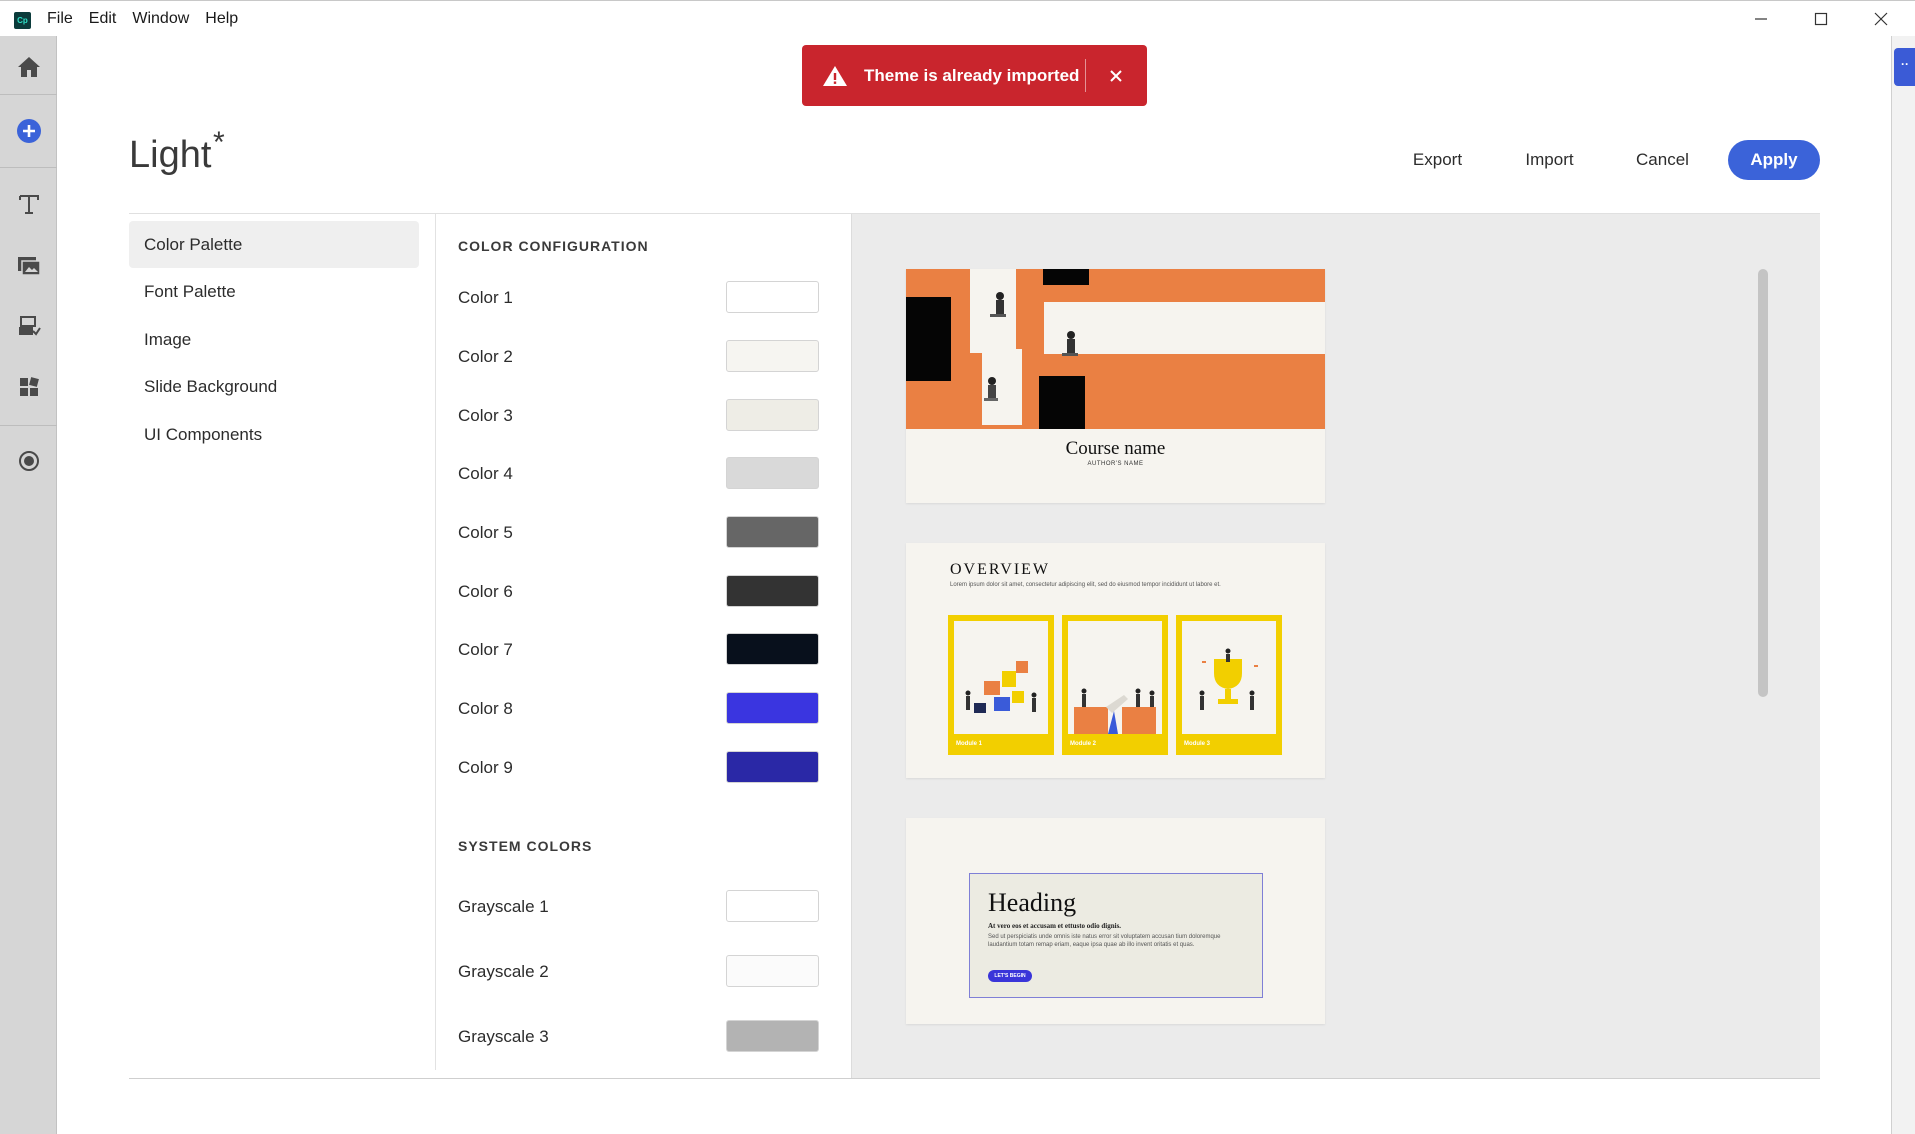  What do you see at coordinates (1010, 976) in the screenshot?
I see `lets-begin-button: LET'S BEGIN` at bounding box center [1010, 976].